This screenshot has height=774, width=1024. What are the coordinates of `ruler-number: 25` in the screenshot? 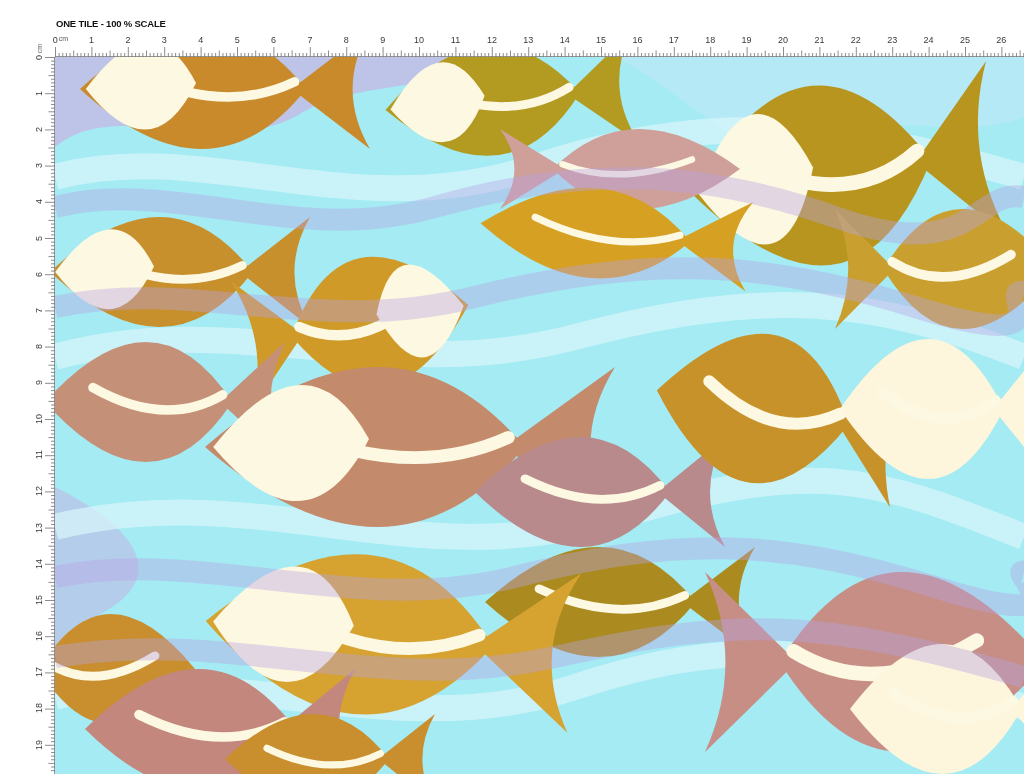 It's located at (964, 40).